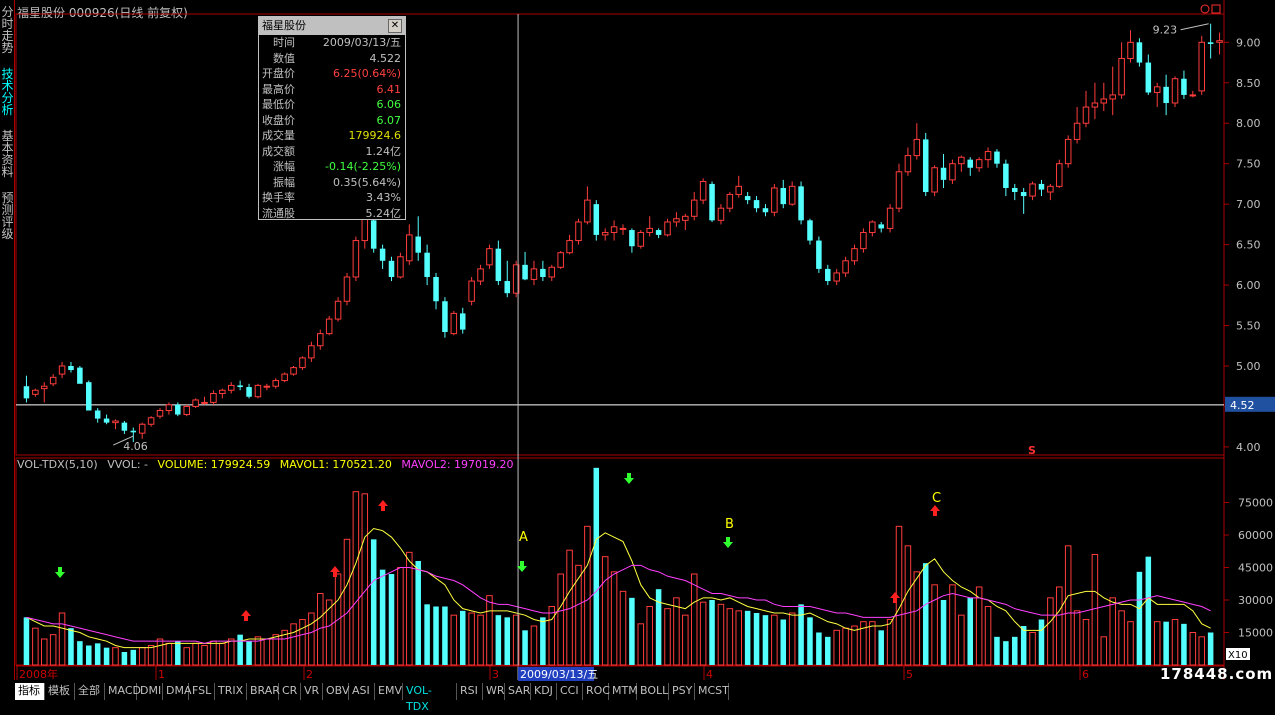  I want to click on info-value: 1.24亿, so click(383, 151).